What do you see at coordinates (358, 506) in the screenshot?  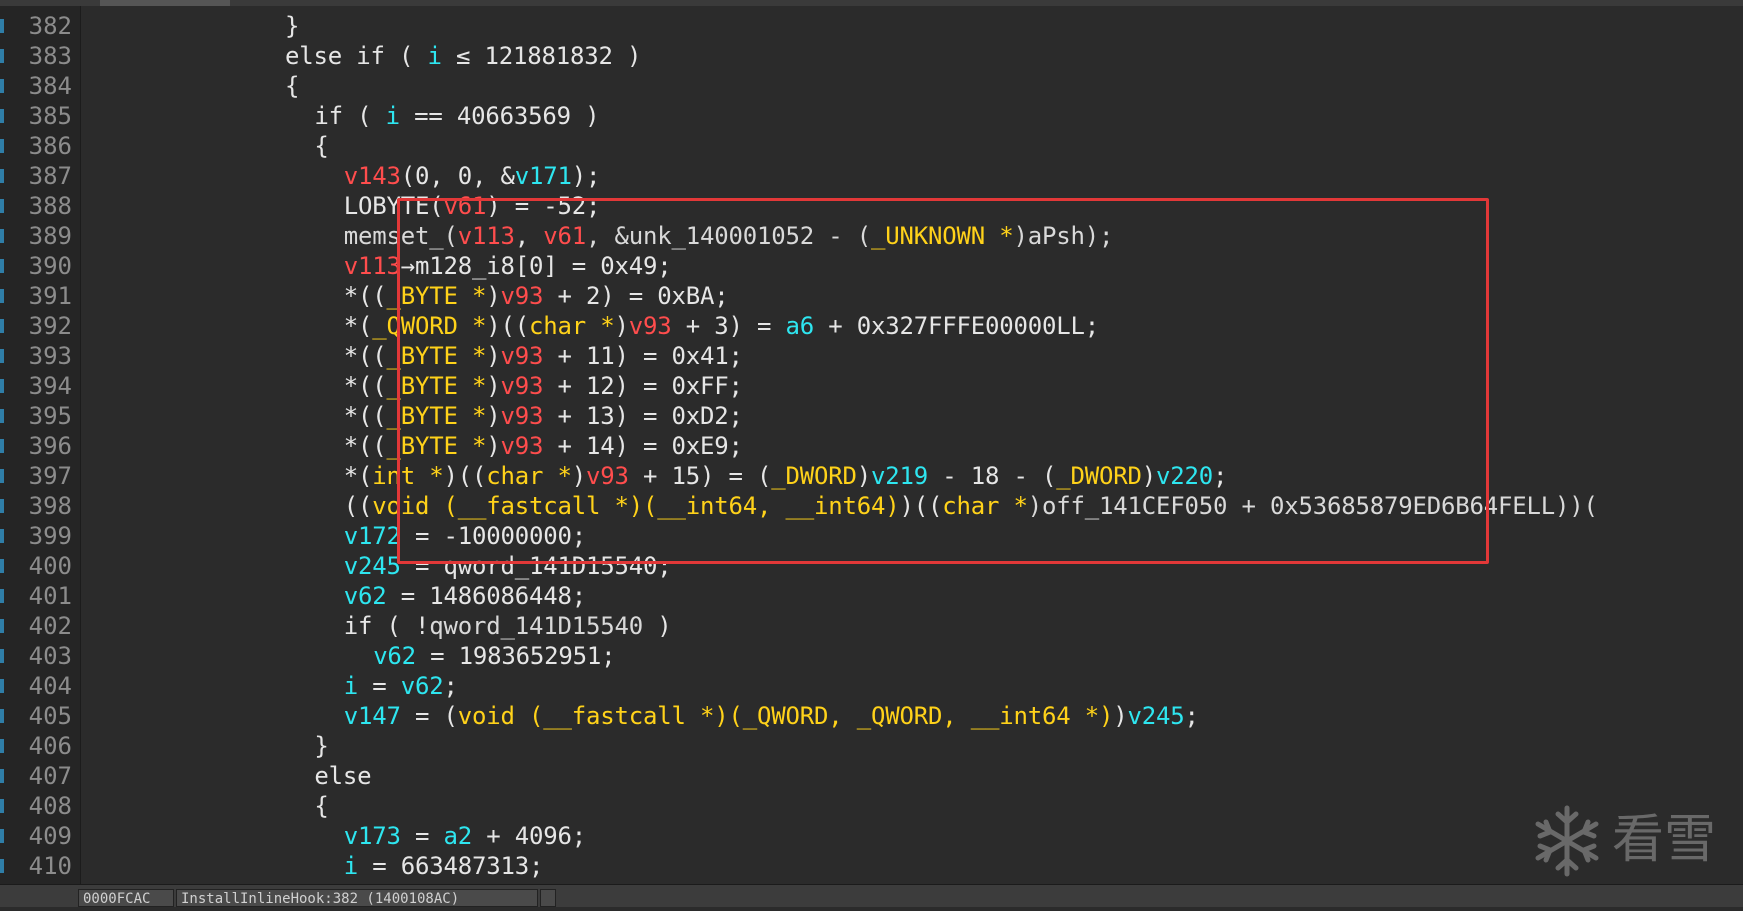 I see `code-token: ((` at bounding box center [358, 506].